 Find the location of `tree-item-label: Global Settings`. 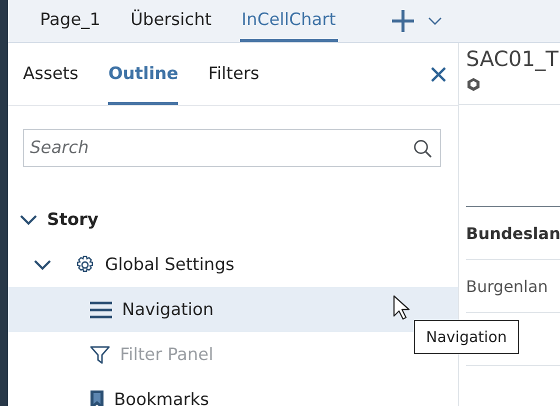

tree-item-label: Global Settings is located at coordinates (169, 264).